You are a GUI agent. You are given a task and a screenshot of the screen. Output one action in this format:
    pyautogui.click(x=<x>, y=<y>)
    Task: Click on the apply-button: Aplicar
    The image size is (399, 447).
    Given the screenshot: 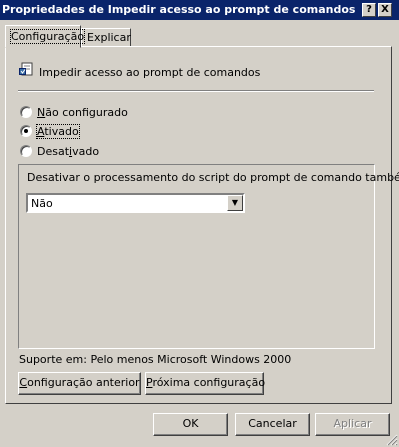 What is the action you would take?
    pyautogui.click(x=352, y=424)
    